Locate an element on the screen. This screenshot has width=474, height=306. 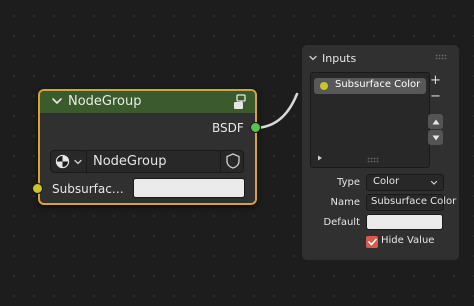
node-group-selector: NodeGroup is located at coordinates (147, 161).